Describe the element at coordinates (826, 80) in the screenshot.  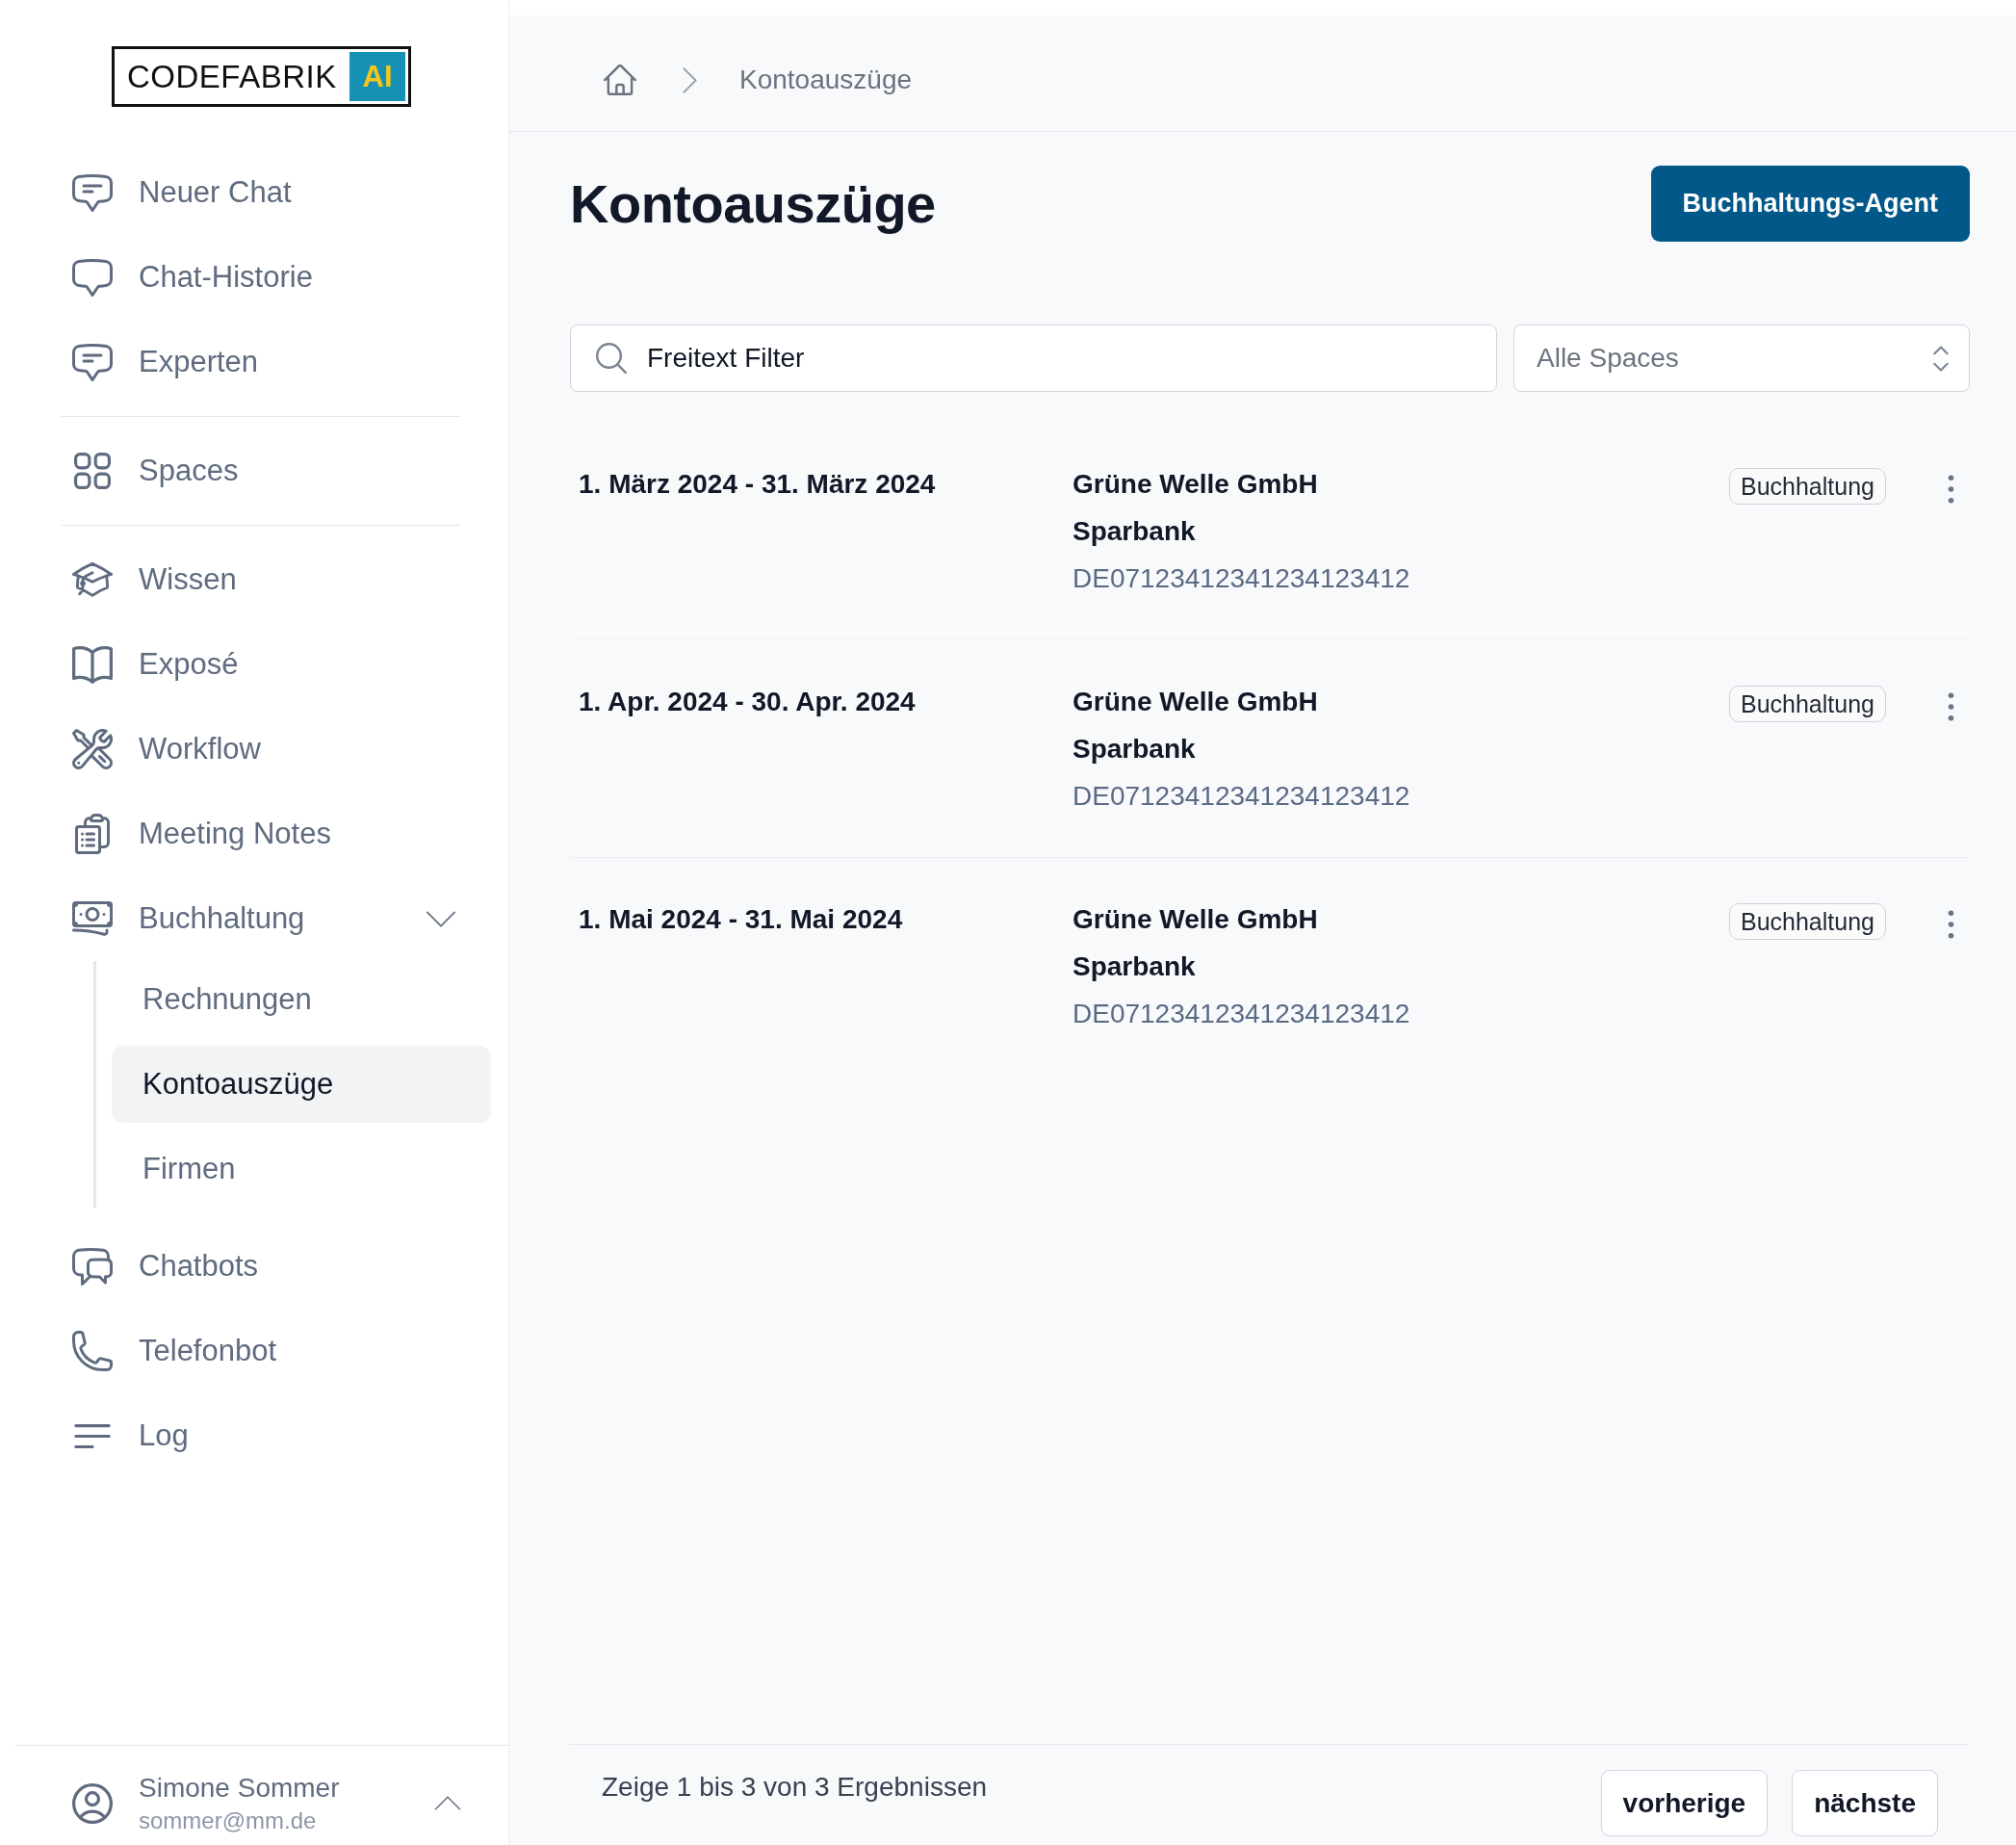
I see `breadcrumb-current: Kontoauszüge` at that location.